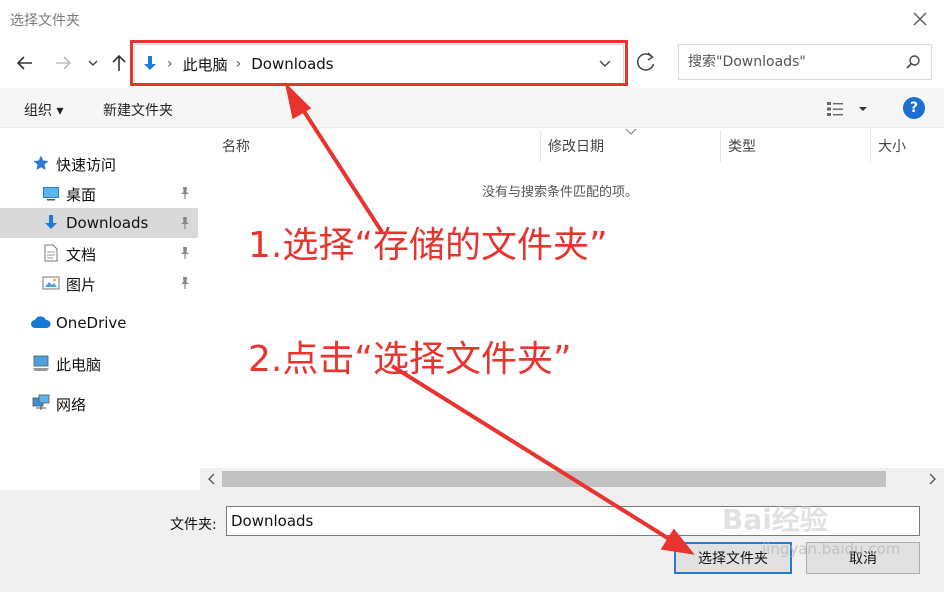 This screenshot has height=592, width=944. What do you see at coordinates (51, 283) in the screenshot?
I see `picture-icon` at bounding box center [51, 283].